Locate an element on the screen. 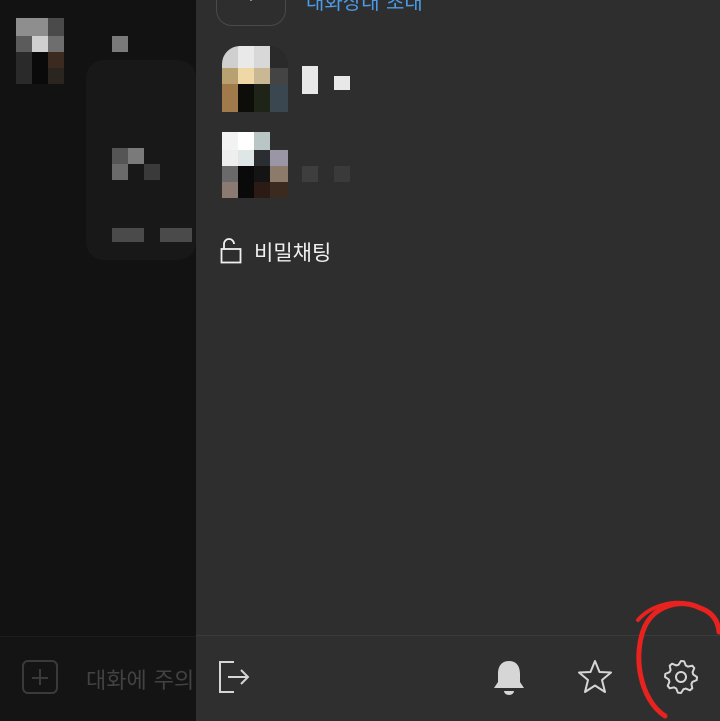 This screenshot has width=720, height=721. star-icon is located at coordinates (595, 677).